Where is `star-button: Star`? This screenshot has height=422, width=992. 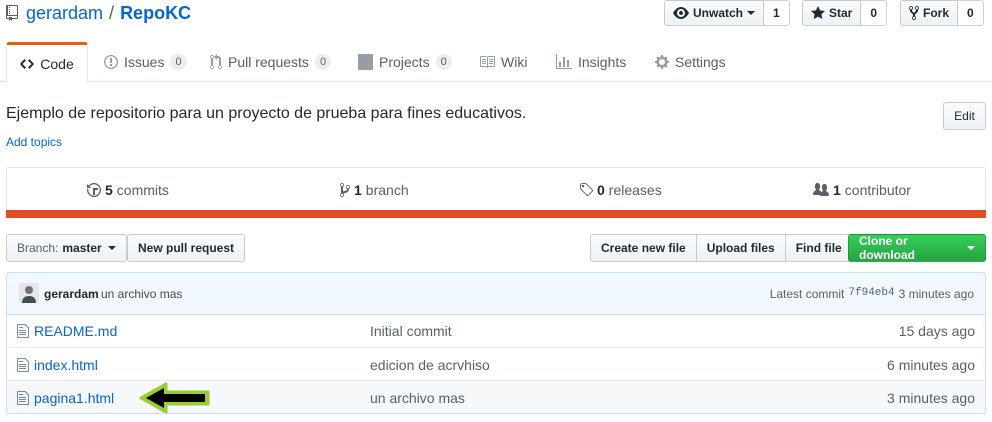
star-button: Star is located at coordinates (832, 13).